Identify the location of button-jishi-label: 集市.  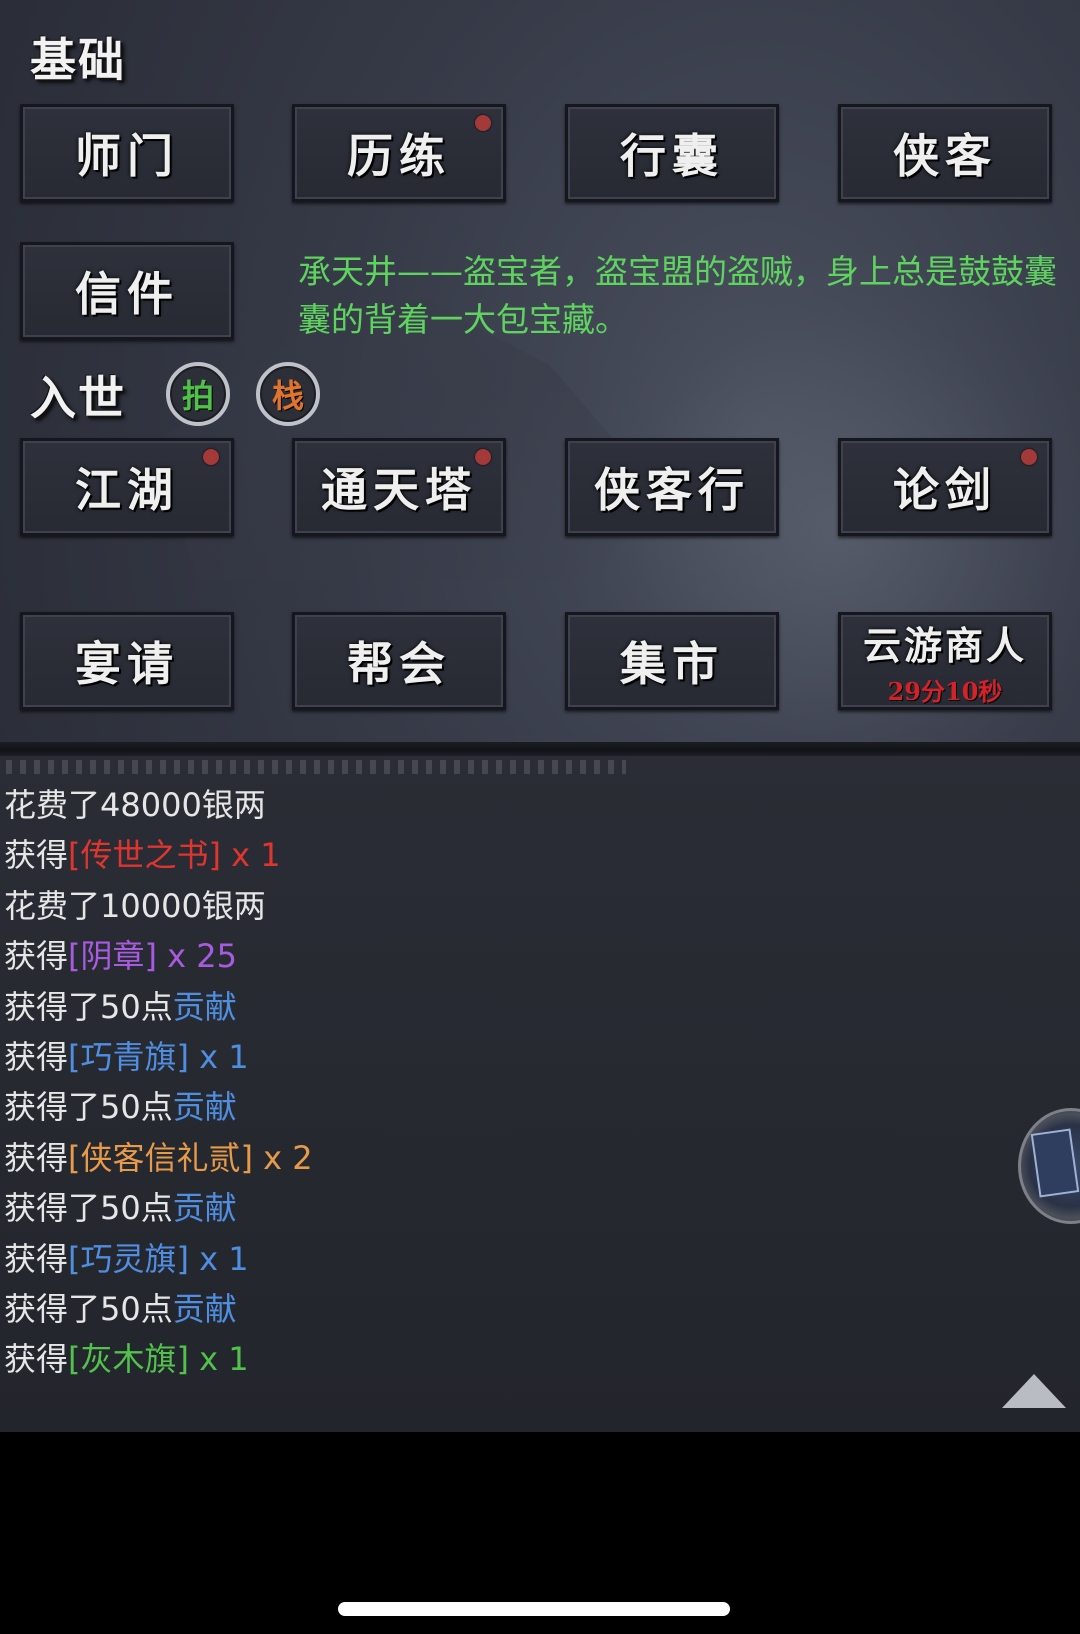
(672, 664).